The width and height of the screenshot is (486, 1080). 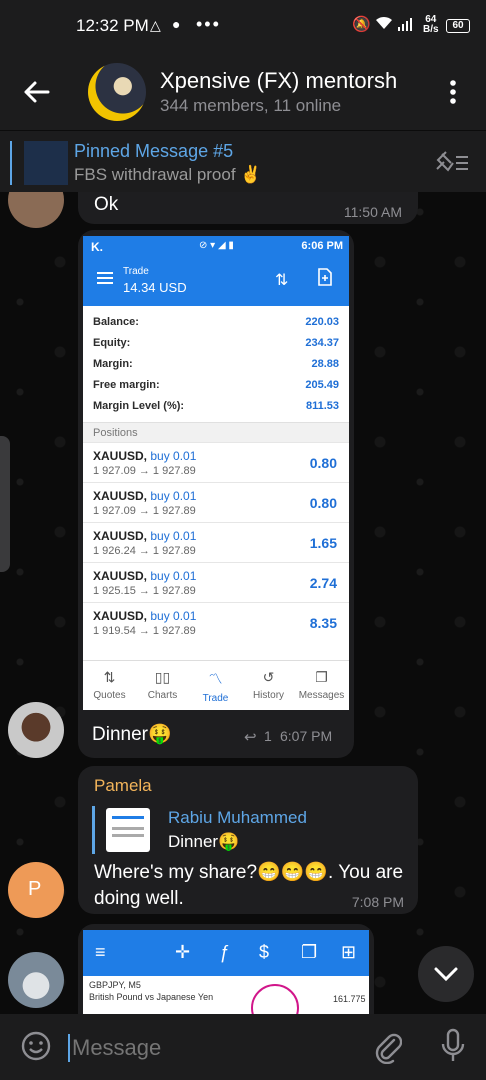 What do you see at coordinates (322, 385) in the screenshot?
I see `account-value: 205.49` at bounding box center [322, 385].